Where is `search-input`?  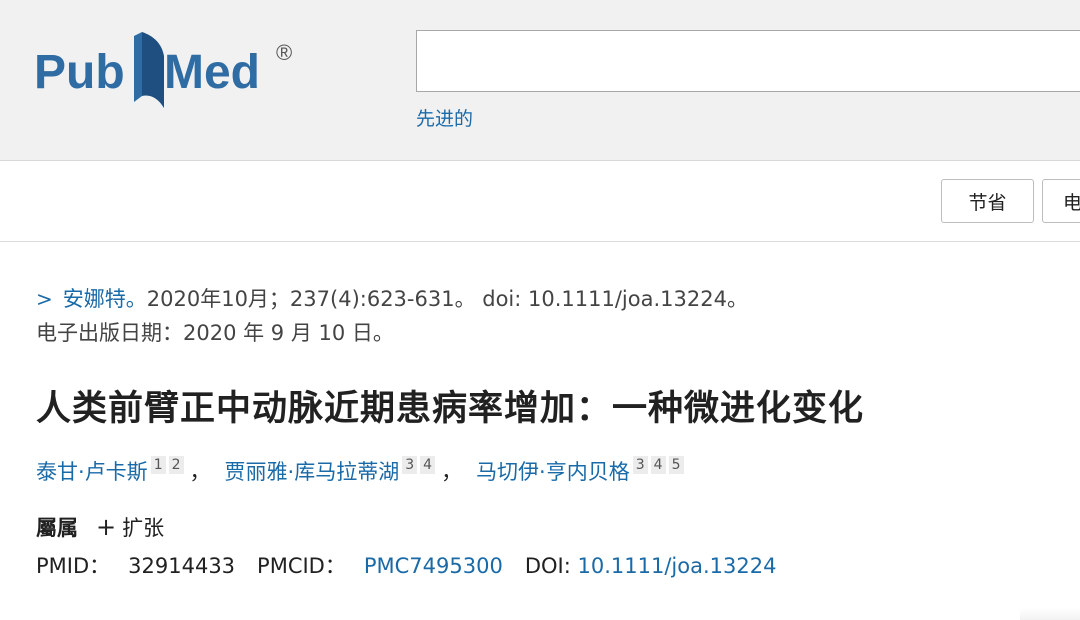
search-input is located at coordinates (748, 61).